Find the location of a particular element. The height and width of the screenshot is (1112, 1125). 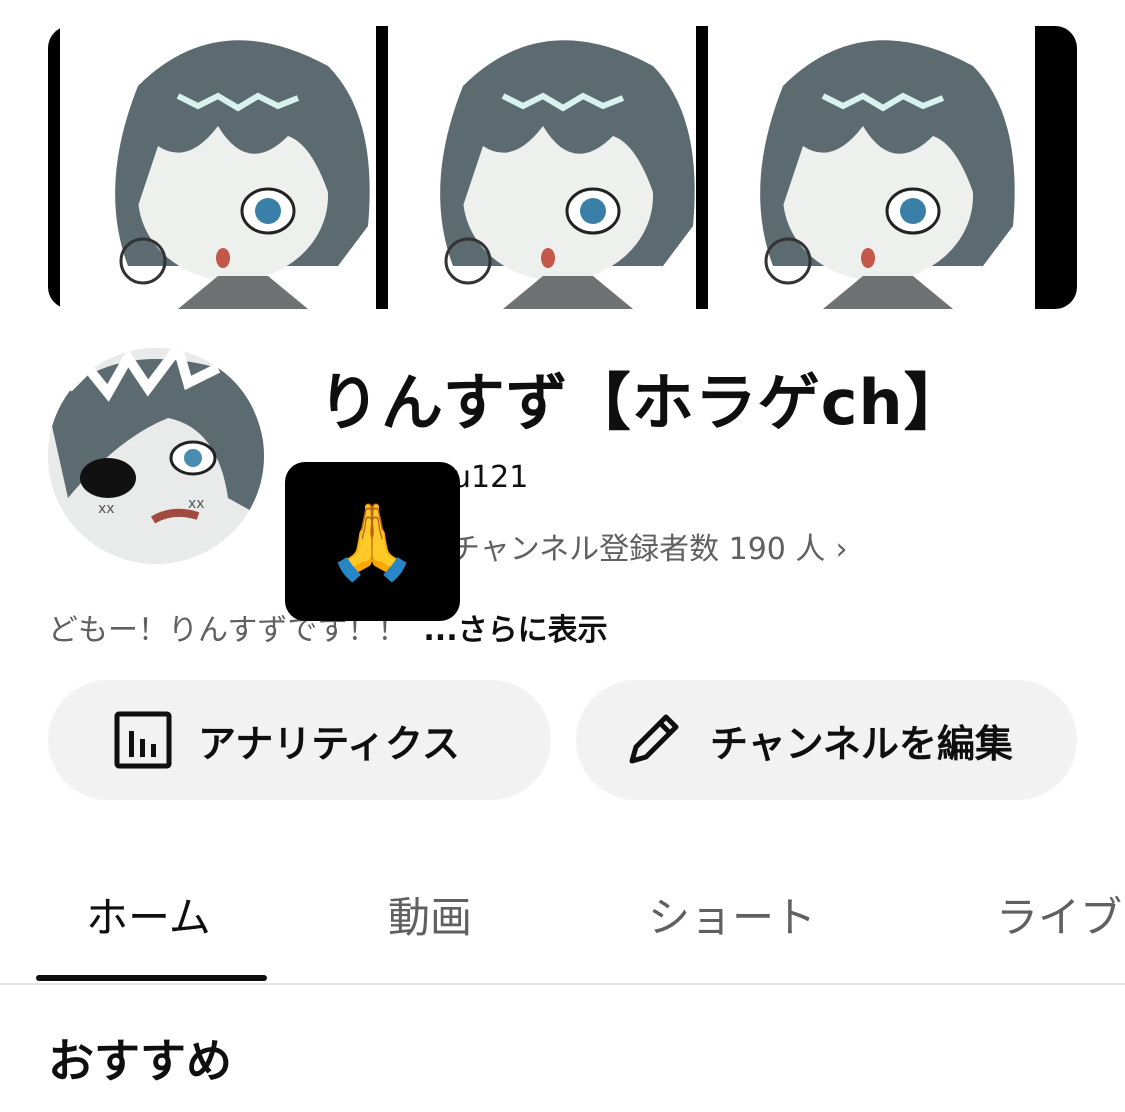

channel-avatar: xx xx is located at coordinates (156, 456).